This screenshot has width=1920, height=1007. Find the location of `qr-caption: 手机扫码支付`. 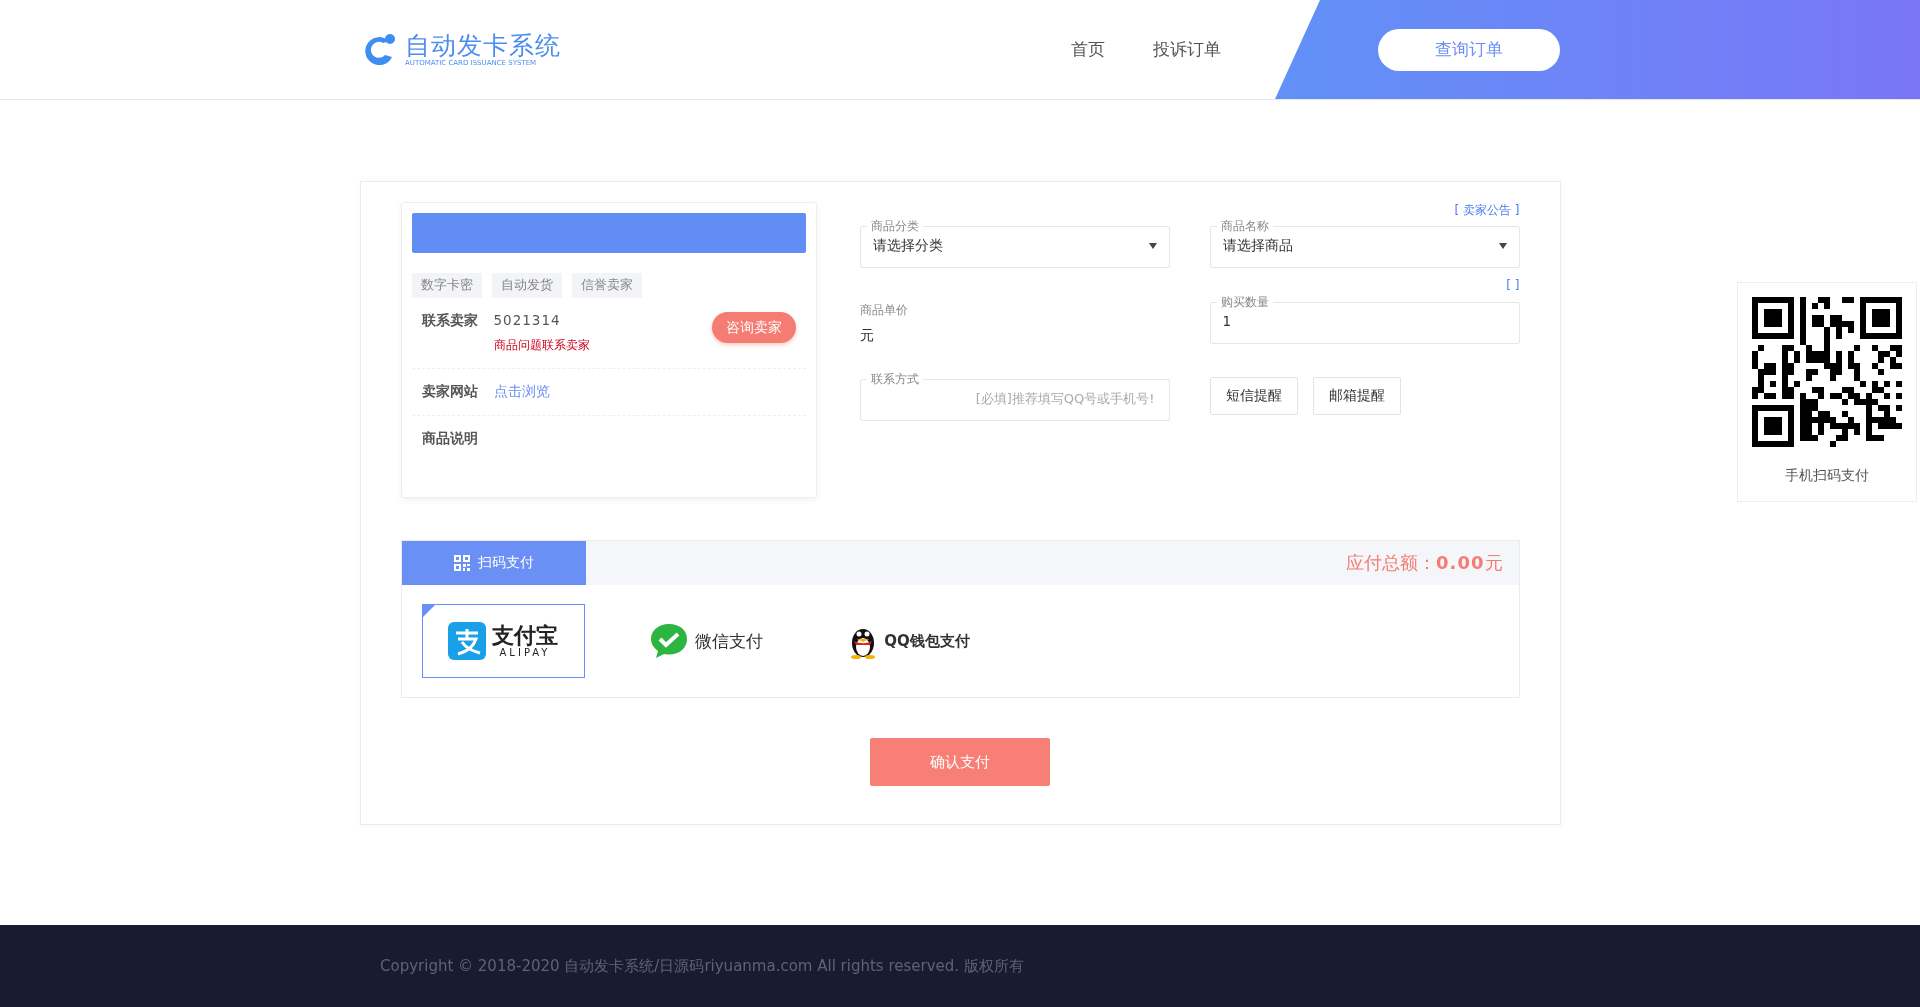

qr-caption: 手机扫码支付 is located at coordinates (1827, 476).